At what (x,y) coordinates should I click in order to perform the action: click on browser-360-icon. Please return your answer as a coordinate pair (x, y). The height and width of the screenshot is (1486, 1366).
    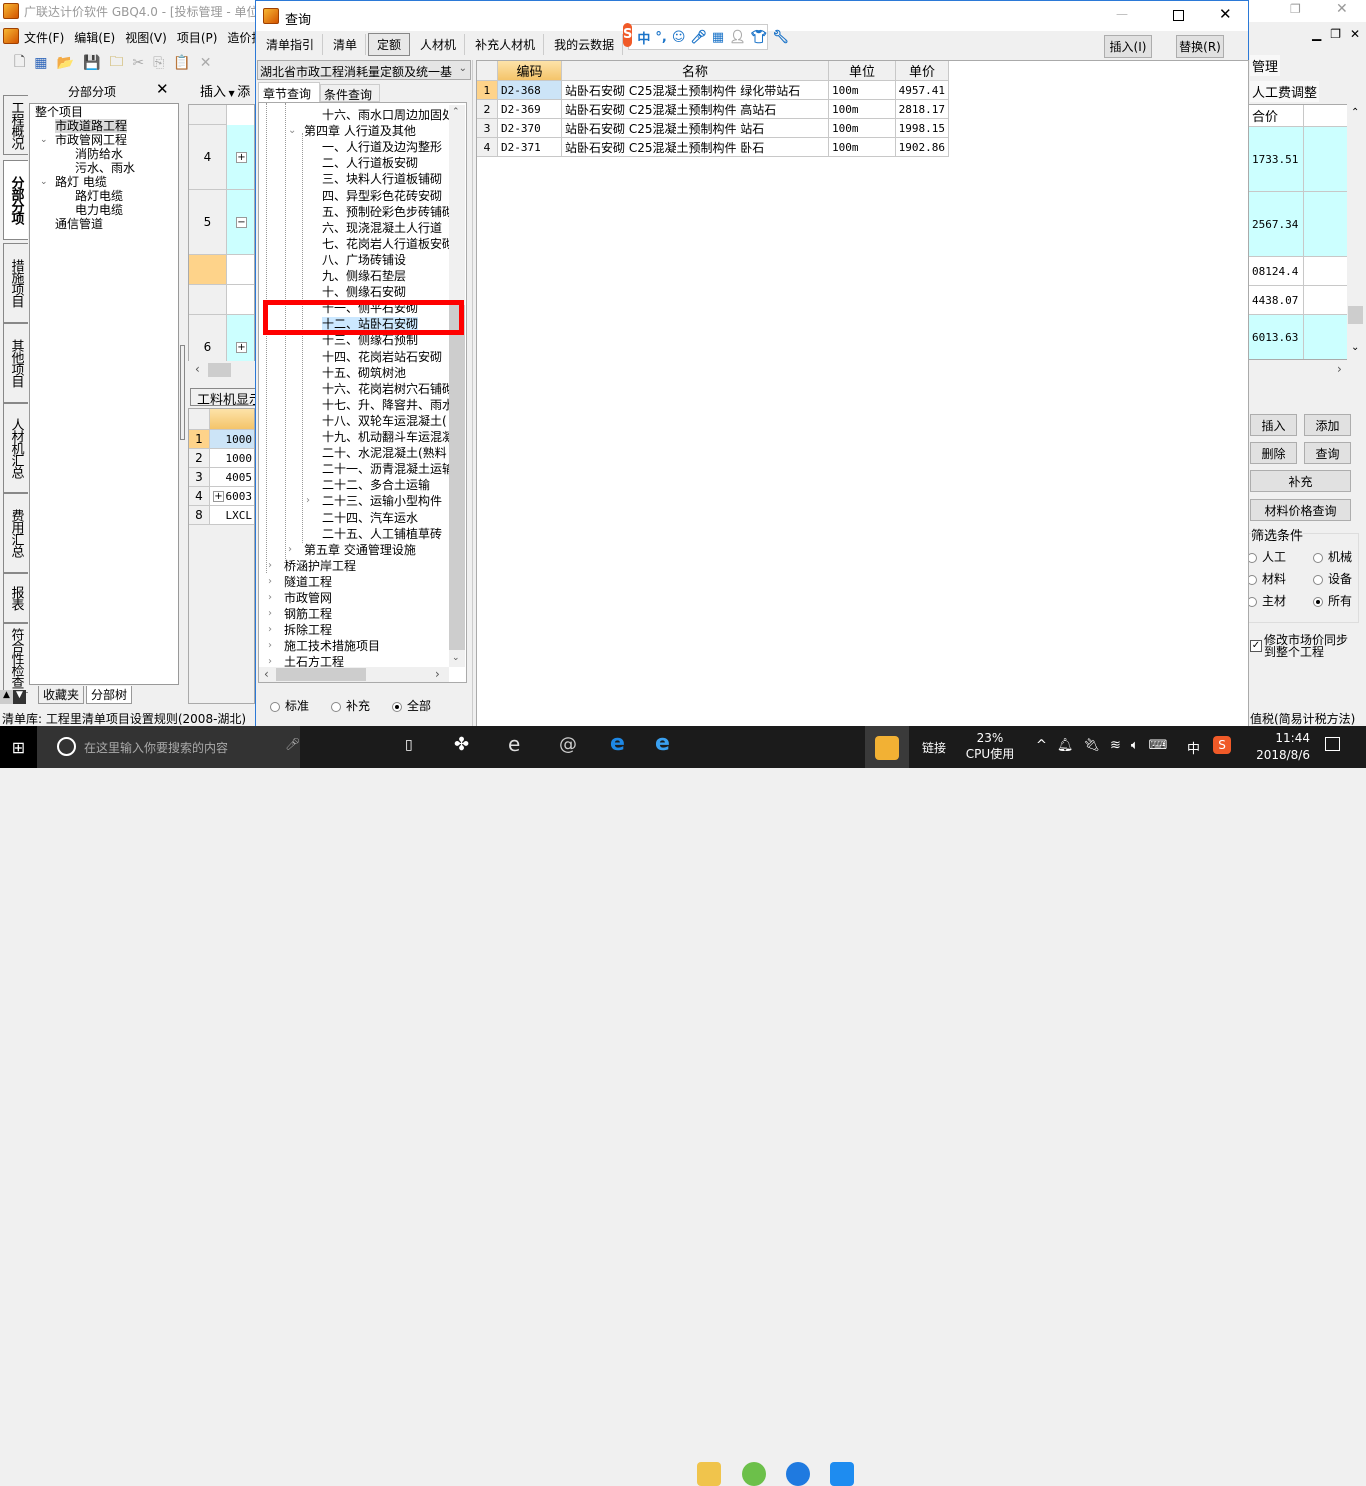
    Looking at the image, I should click on (754, 1474).